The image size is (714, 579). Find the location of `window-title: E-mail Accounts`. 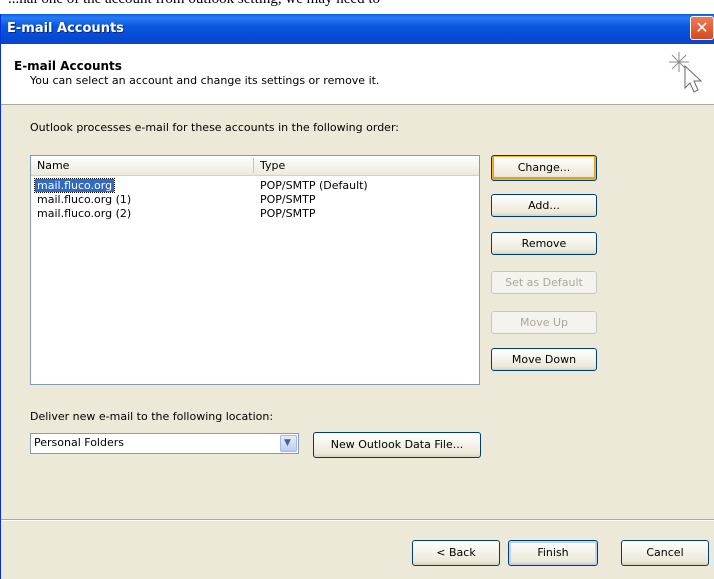

window-title: E-mail Accounts is located at coordinates (65, 28).